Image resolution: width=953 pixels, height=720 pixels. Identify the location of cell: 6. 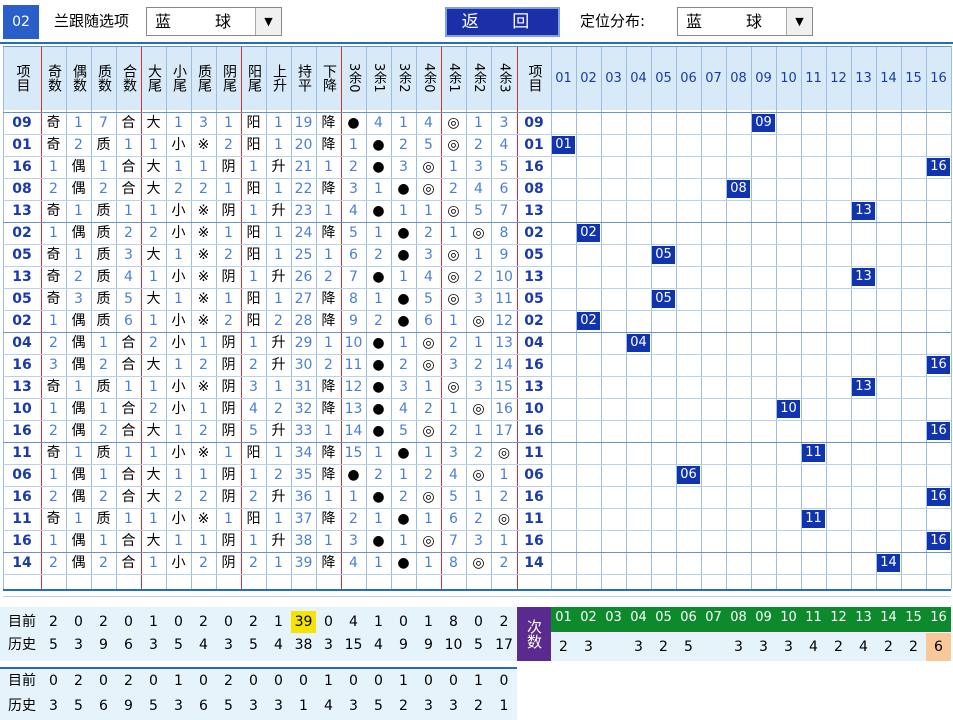
(504, 189).